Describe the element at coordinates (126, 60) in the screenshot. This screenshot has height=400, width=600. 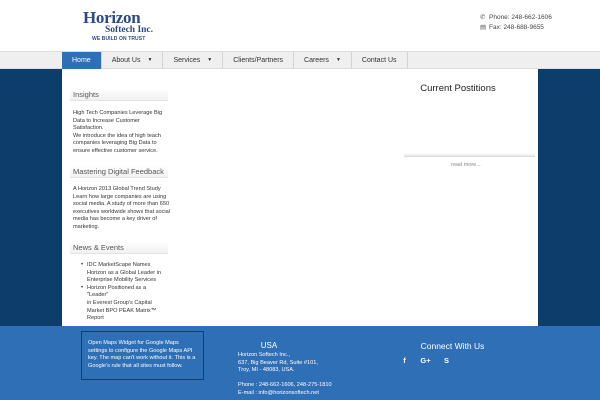
I see `nav-item-label: About Us` at that location.